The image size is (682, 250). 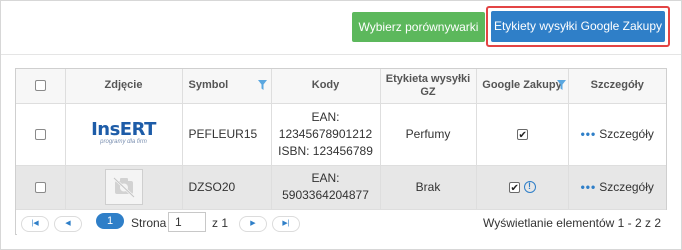 What do you see at coordinates (187, 222) in the screenshot?
I see `page-number-input: 1` at bounding box center [187, 222].